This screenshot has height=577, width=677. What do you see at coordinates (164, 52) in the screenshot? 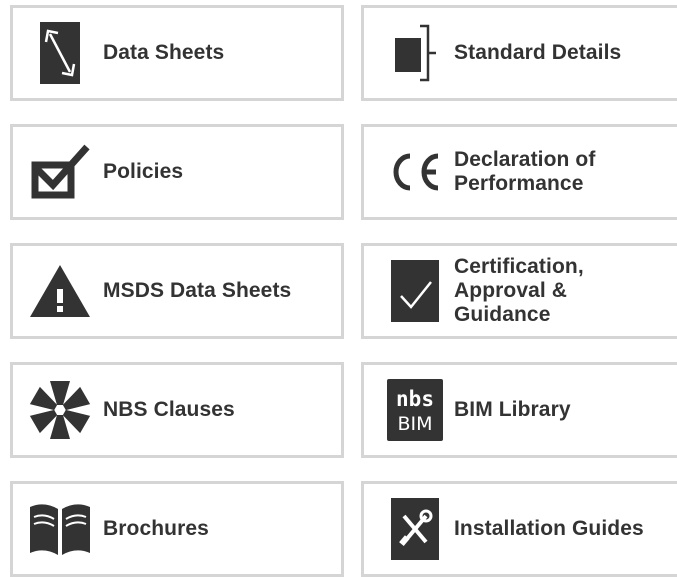
I see `tile-label: Data Sheets` at bounding box center [164, 52].